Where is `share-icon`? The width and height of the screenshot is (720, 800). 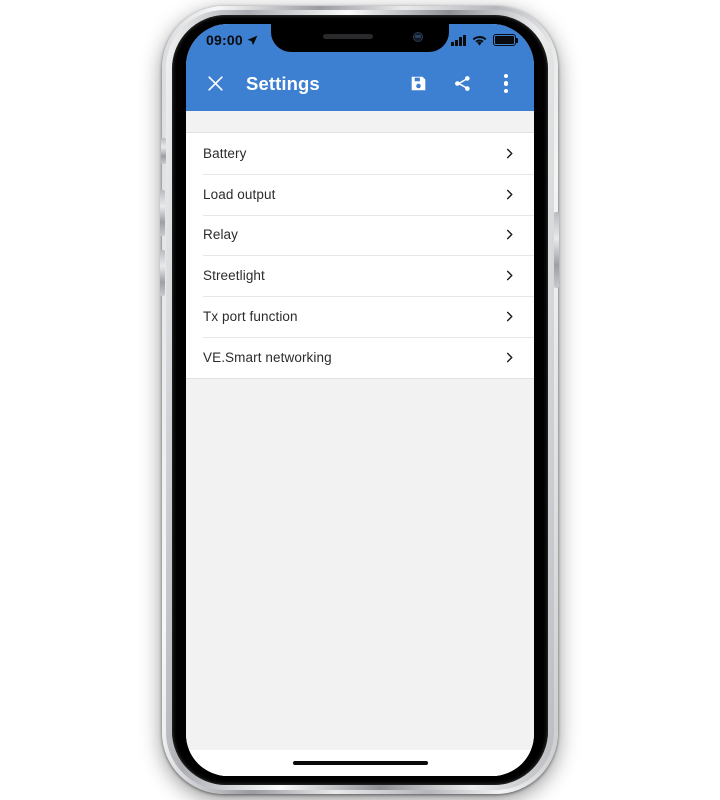
share-icon is located at coordinates (462, 83).